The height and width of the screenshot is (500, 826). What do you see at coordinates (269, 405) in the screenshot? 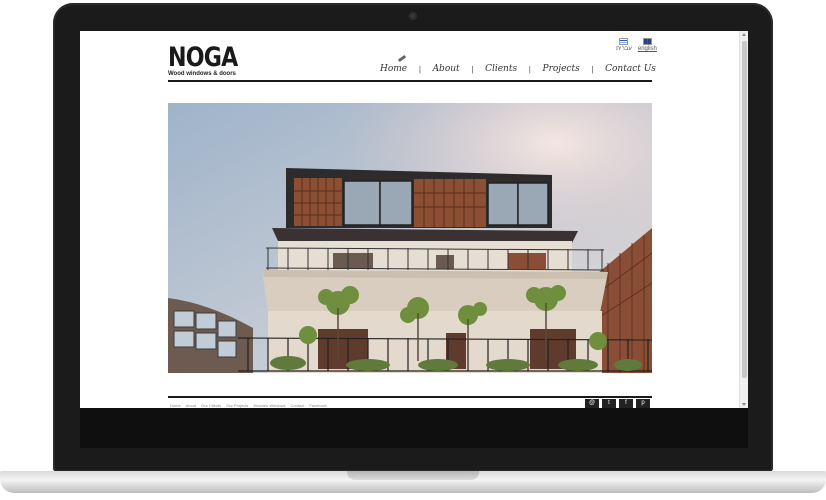
I see `footer-link: Wooden Windows` at bounding box center [269, 405].